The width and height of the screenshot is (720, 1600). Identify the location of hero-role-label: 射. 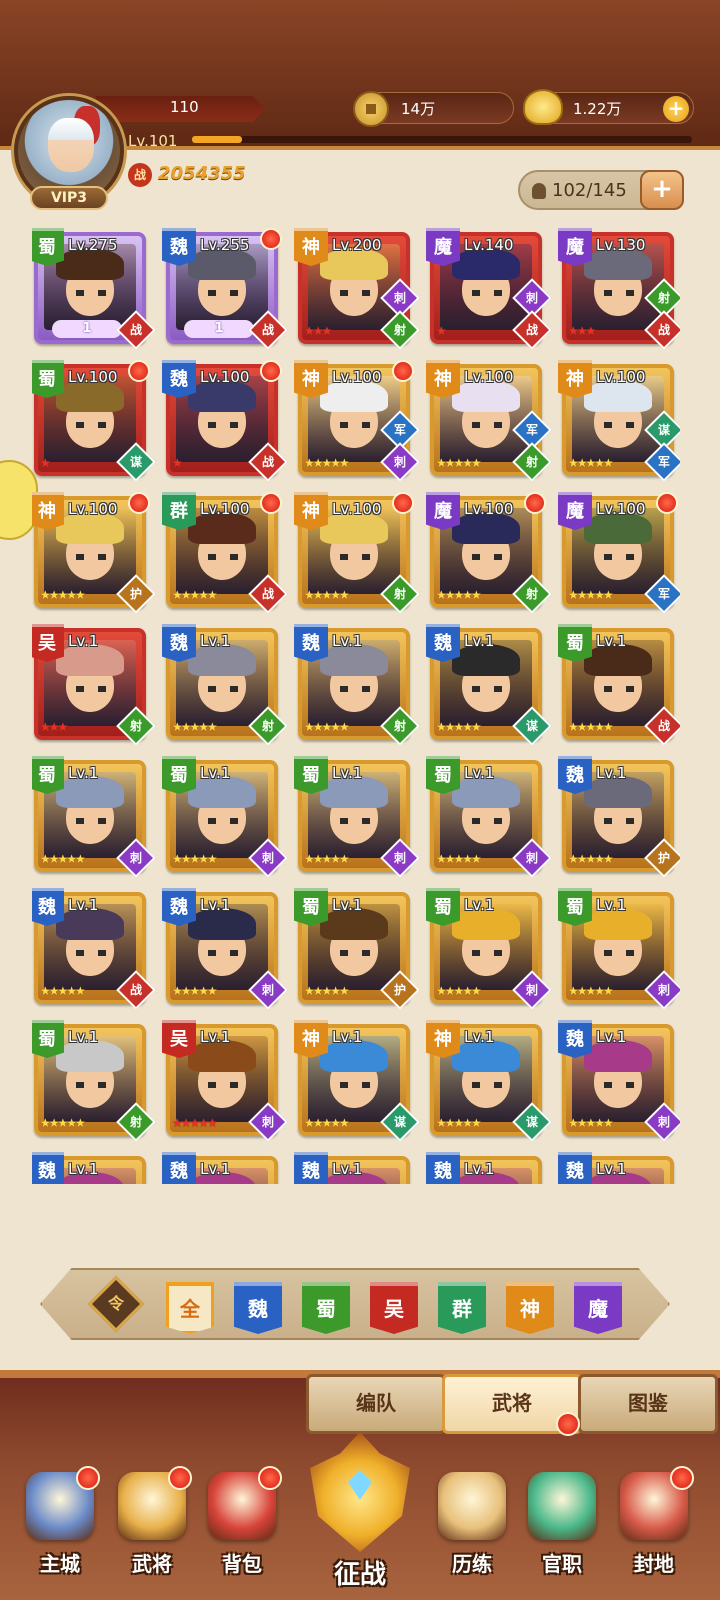
(399, 726).